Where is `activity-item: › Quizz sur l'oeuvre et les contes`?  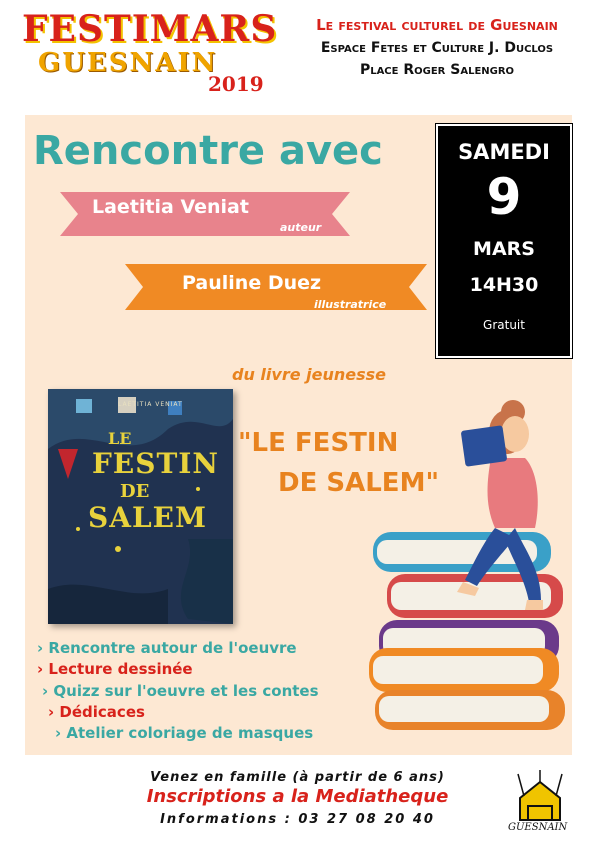 activity-item: › Quizz sur l'oeuvre et les contes is located at coordinates (180, 691).